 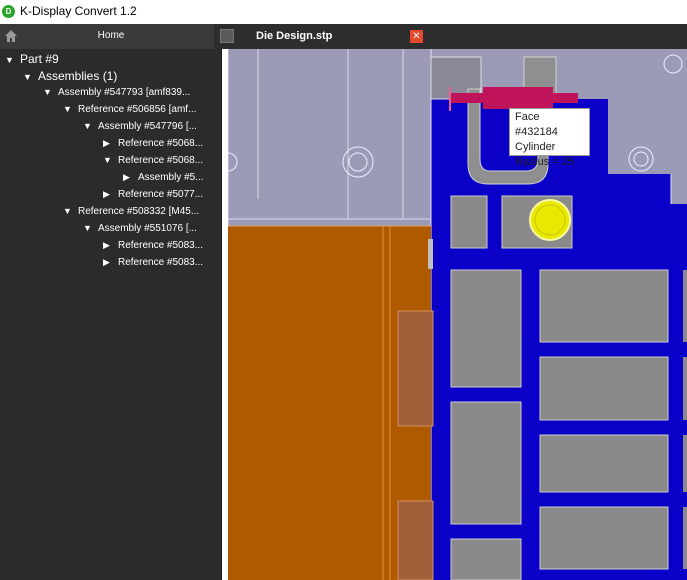 What do you see at coordinates (78, 76) in the screenshot?
I see `tree-item-label: Assemblies (1)` at bounding box center [78, 76].